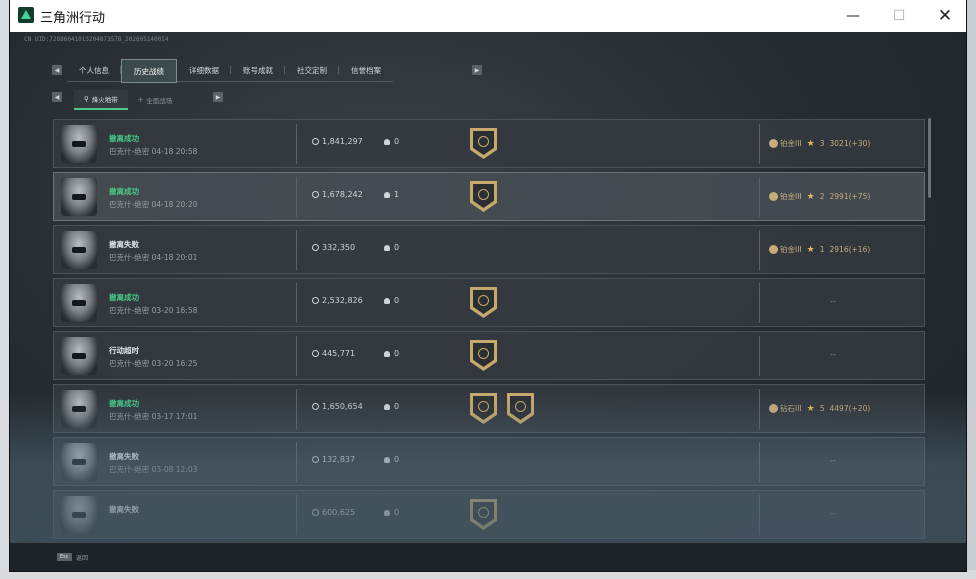 This screenshot has width=976, height=579. I want to click on tab-5: 信誉档案, so click(366, 70).